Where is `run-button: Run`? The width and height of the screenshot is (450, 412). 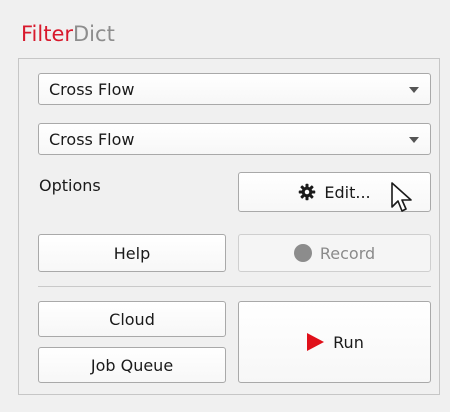
run-button: Run is located at coordinates (334, 342).